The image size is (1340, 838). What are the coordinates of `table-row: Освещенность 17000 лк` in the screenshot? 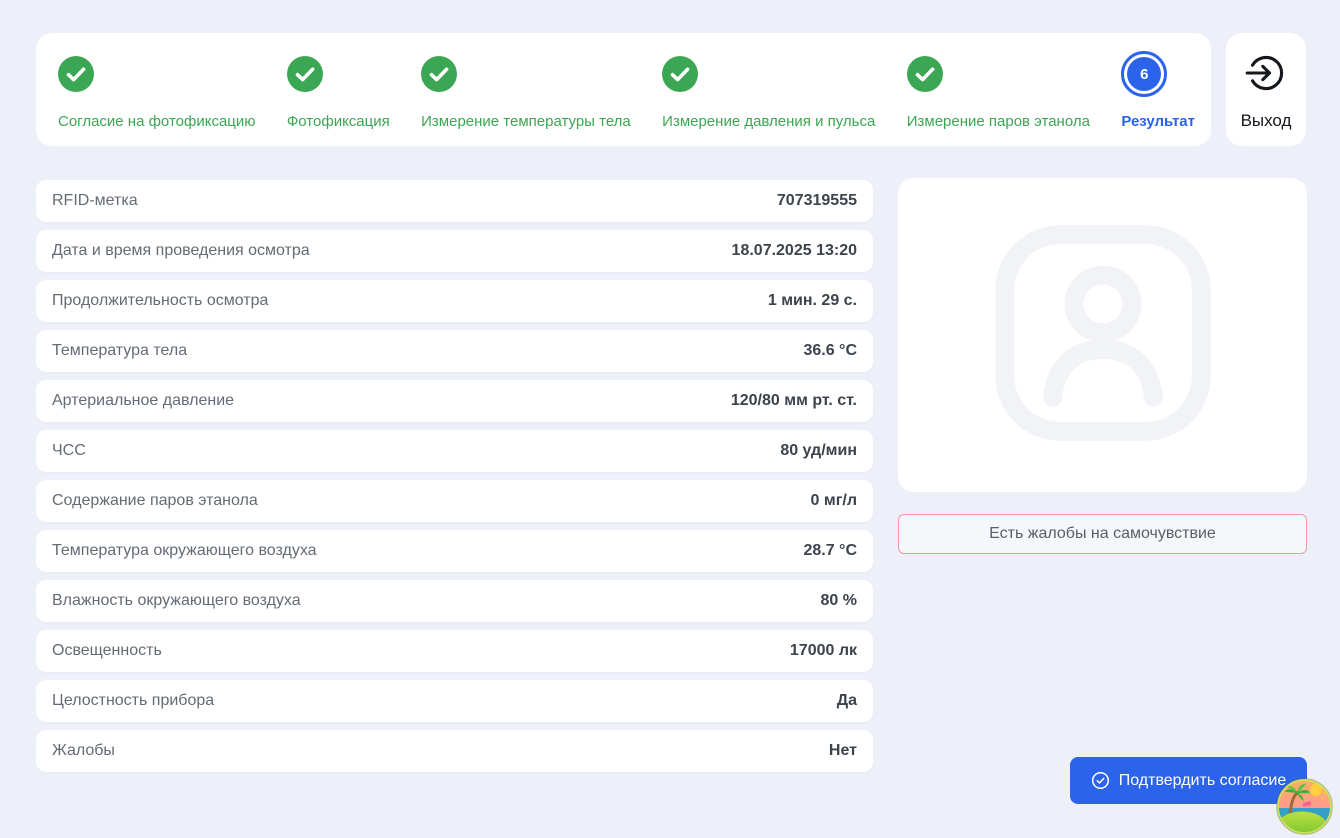 It's located at (454, 651).